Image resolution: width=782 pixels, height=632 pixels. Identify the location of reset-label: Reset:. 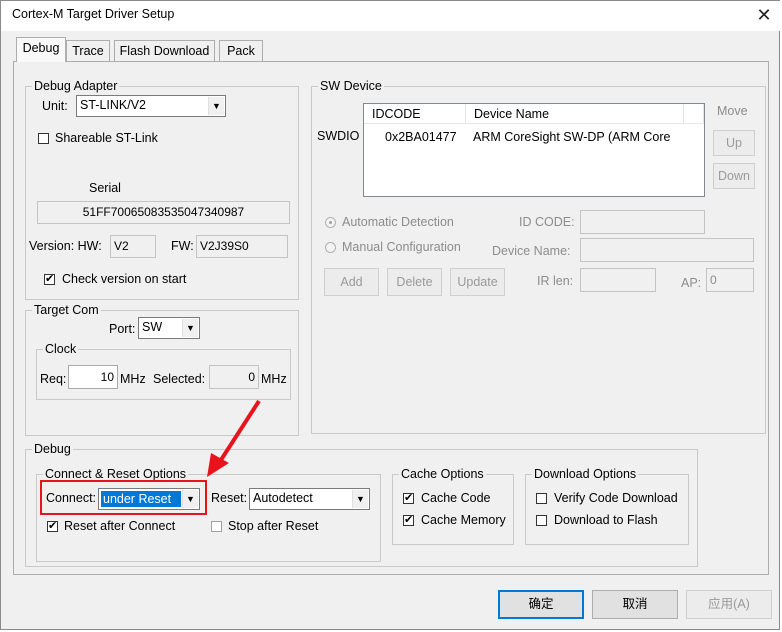
(229, 498).